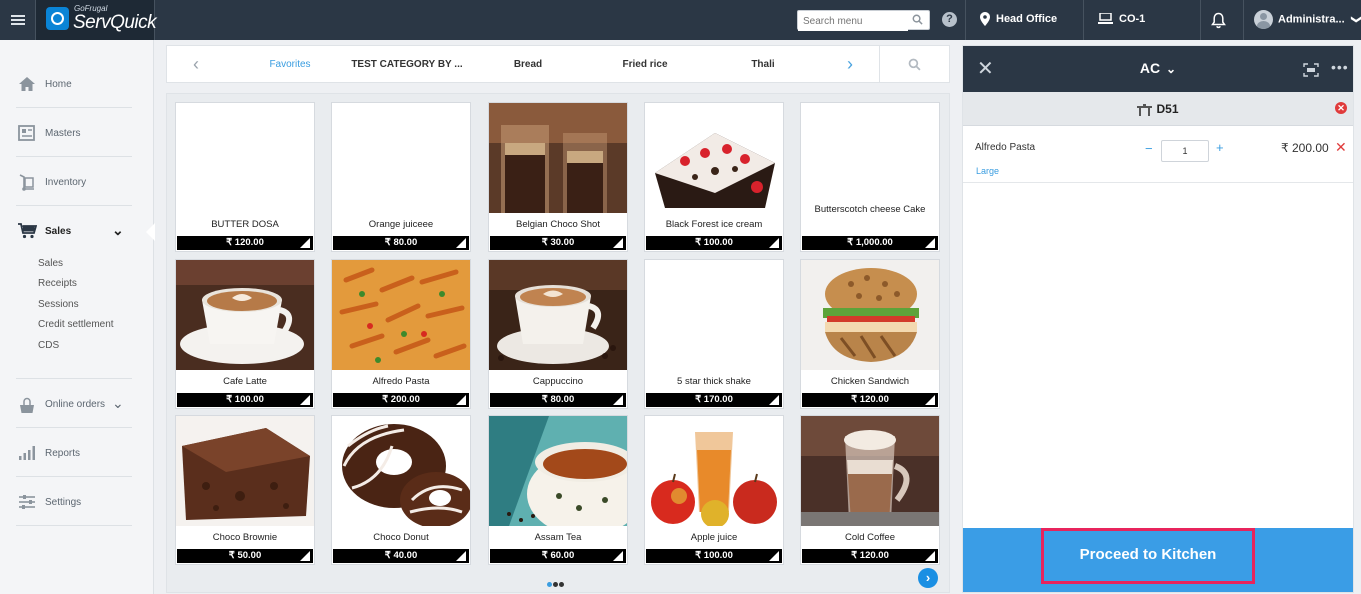  Describe the element at coordinates (1105, 18) in the screenshot. I see `counter-icon` at that location.